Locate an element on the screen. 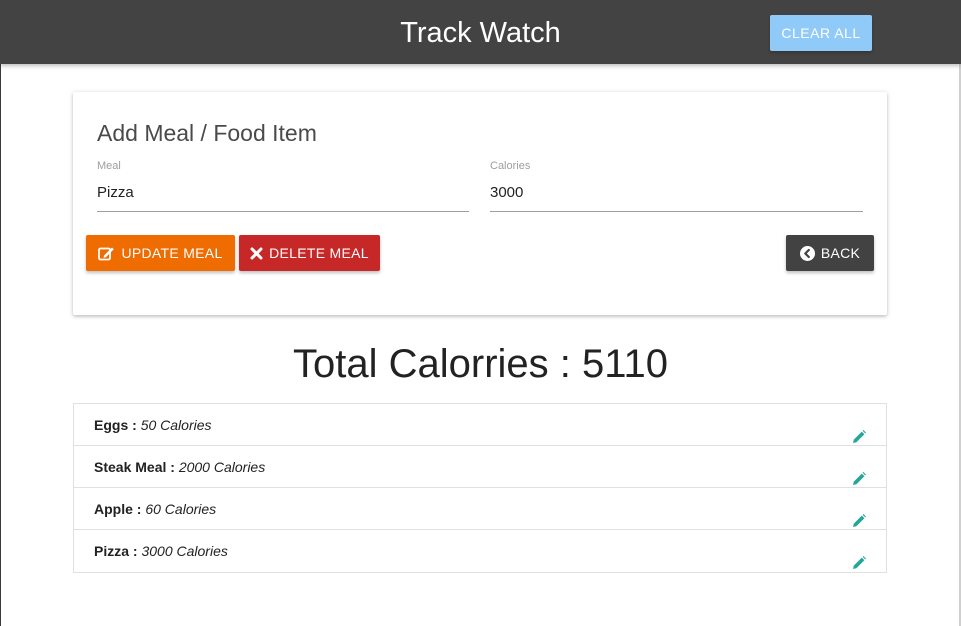 The height and width of the screenshot is (626, 961). update-meal-button: UPDATE MEAL is located at coordinates (160, 253).